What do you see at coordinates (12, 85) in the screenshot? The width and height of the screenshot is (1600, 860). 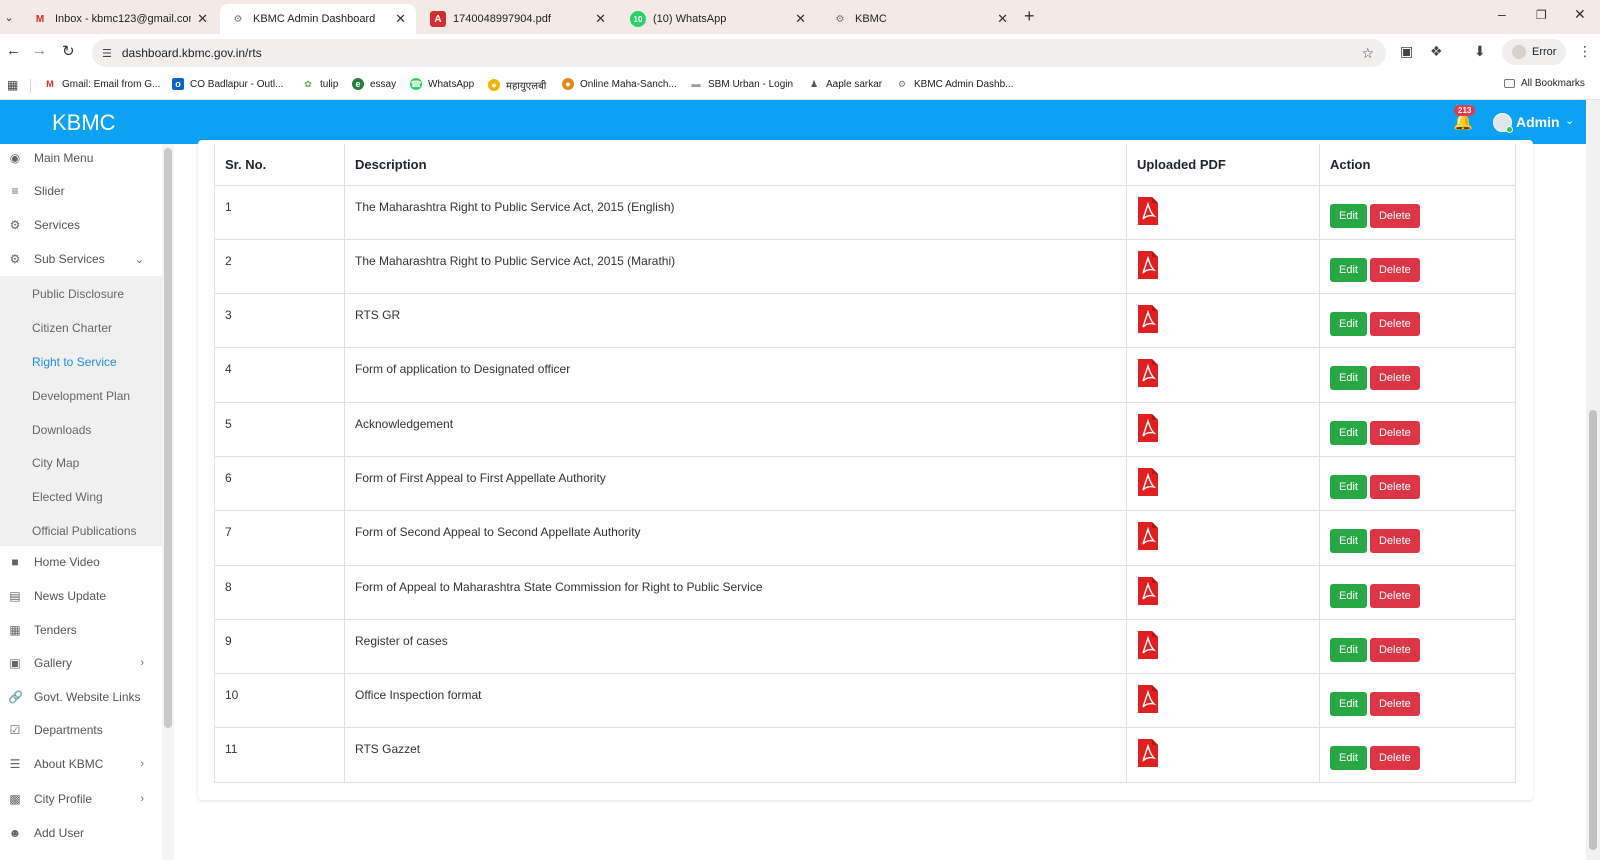 I see `apps-grid-icon: ▦` at bounding box center [12, 85].